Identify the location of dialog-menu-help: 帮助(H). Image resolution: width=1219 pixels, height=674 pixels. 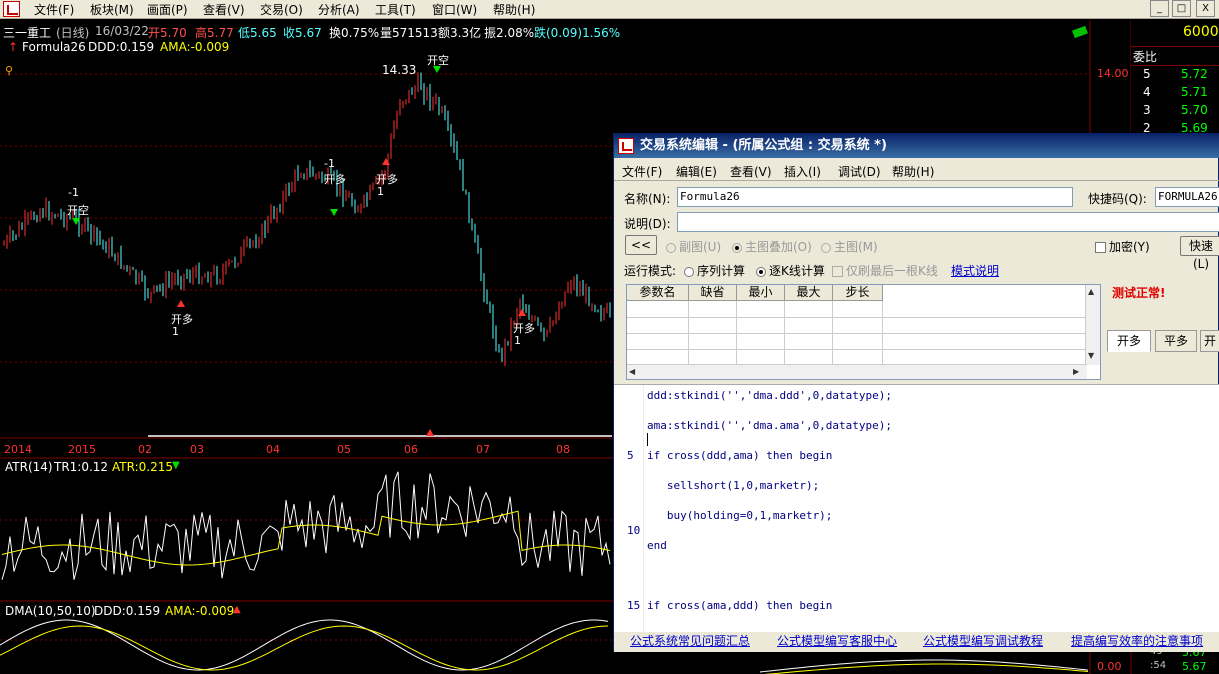
(913, 171).